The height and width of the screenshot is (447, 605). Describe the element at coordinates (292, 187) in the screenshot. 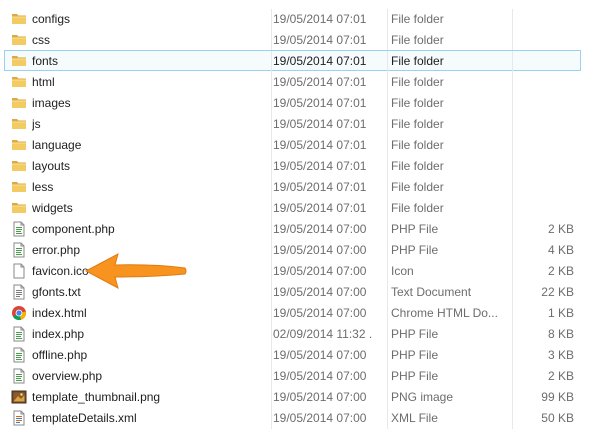

I see `file-row: less 19/05/2014 07:01 File folder` at that location.